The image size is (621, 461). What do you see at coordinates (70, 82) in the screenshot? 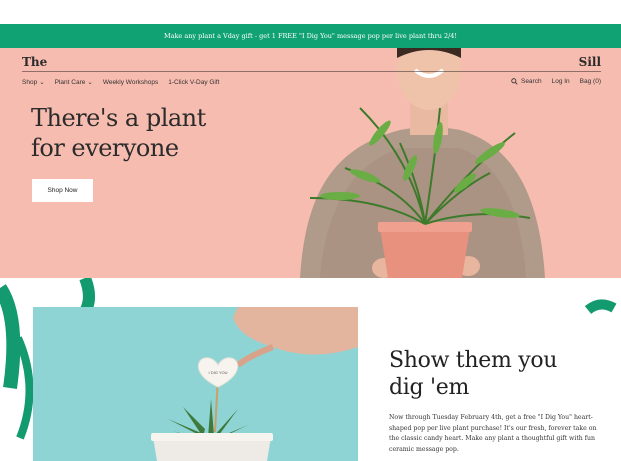
I see `nav-item-label: Plant Care` at bounding box center [70, 82].